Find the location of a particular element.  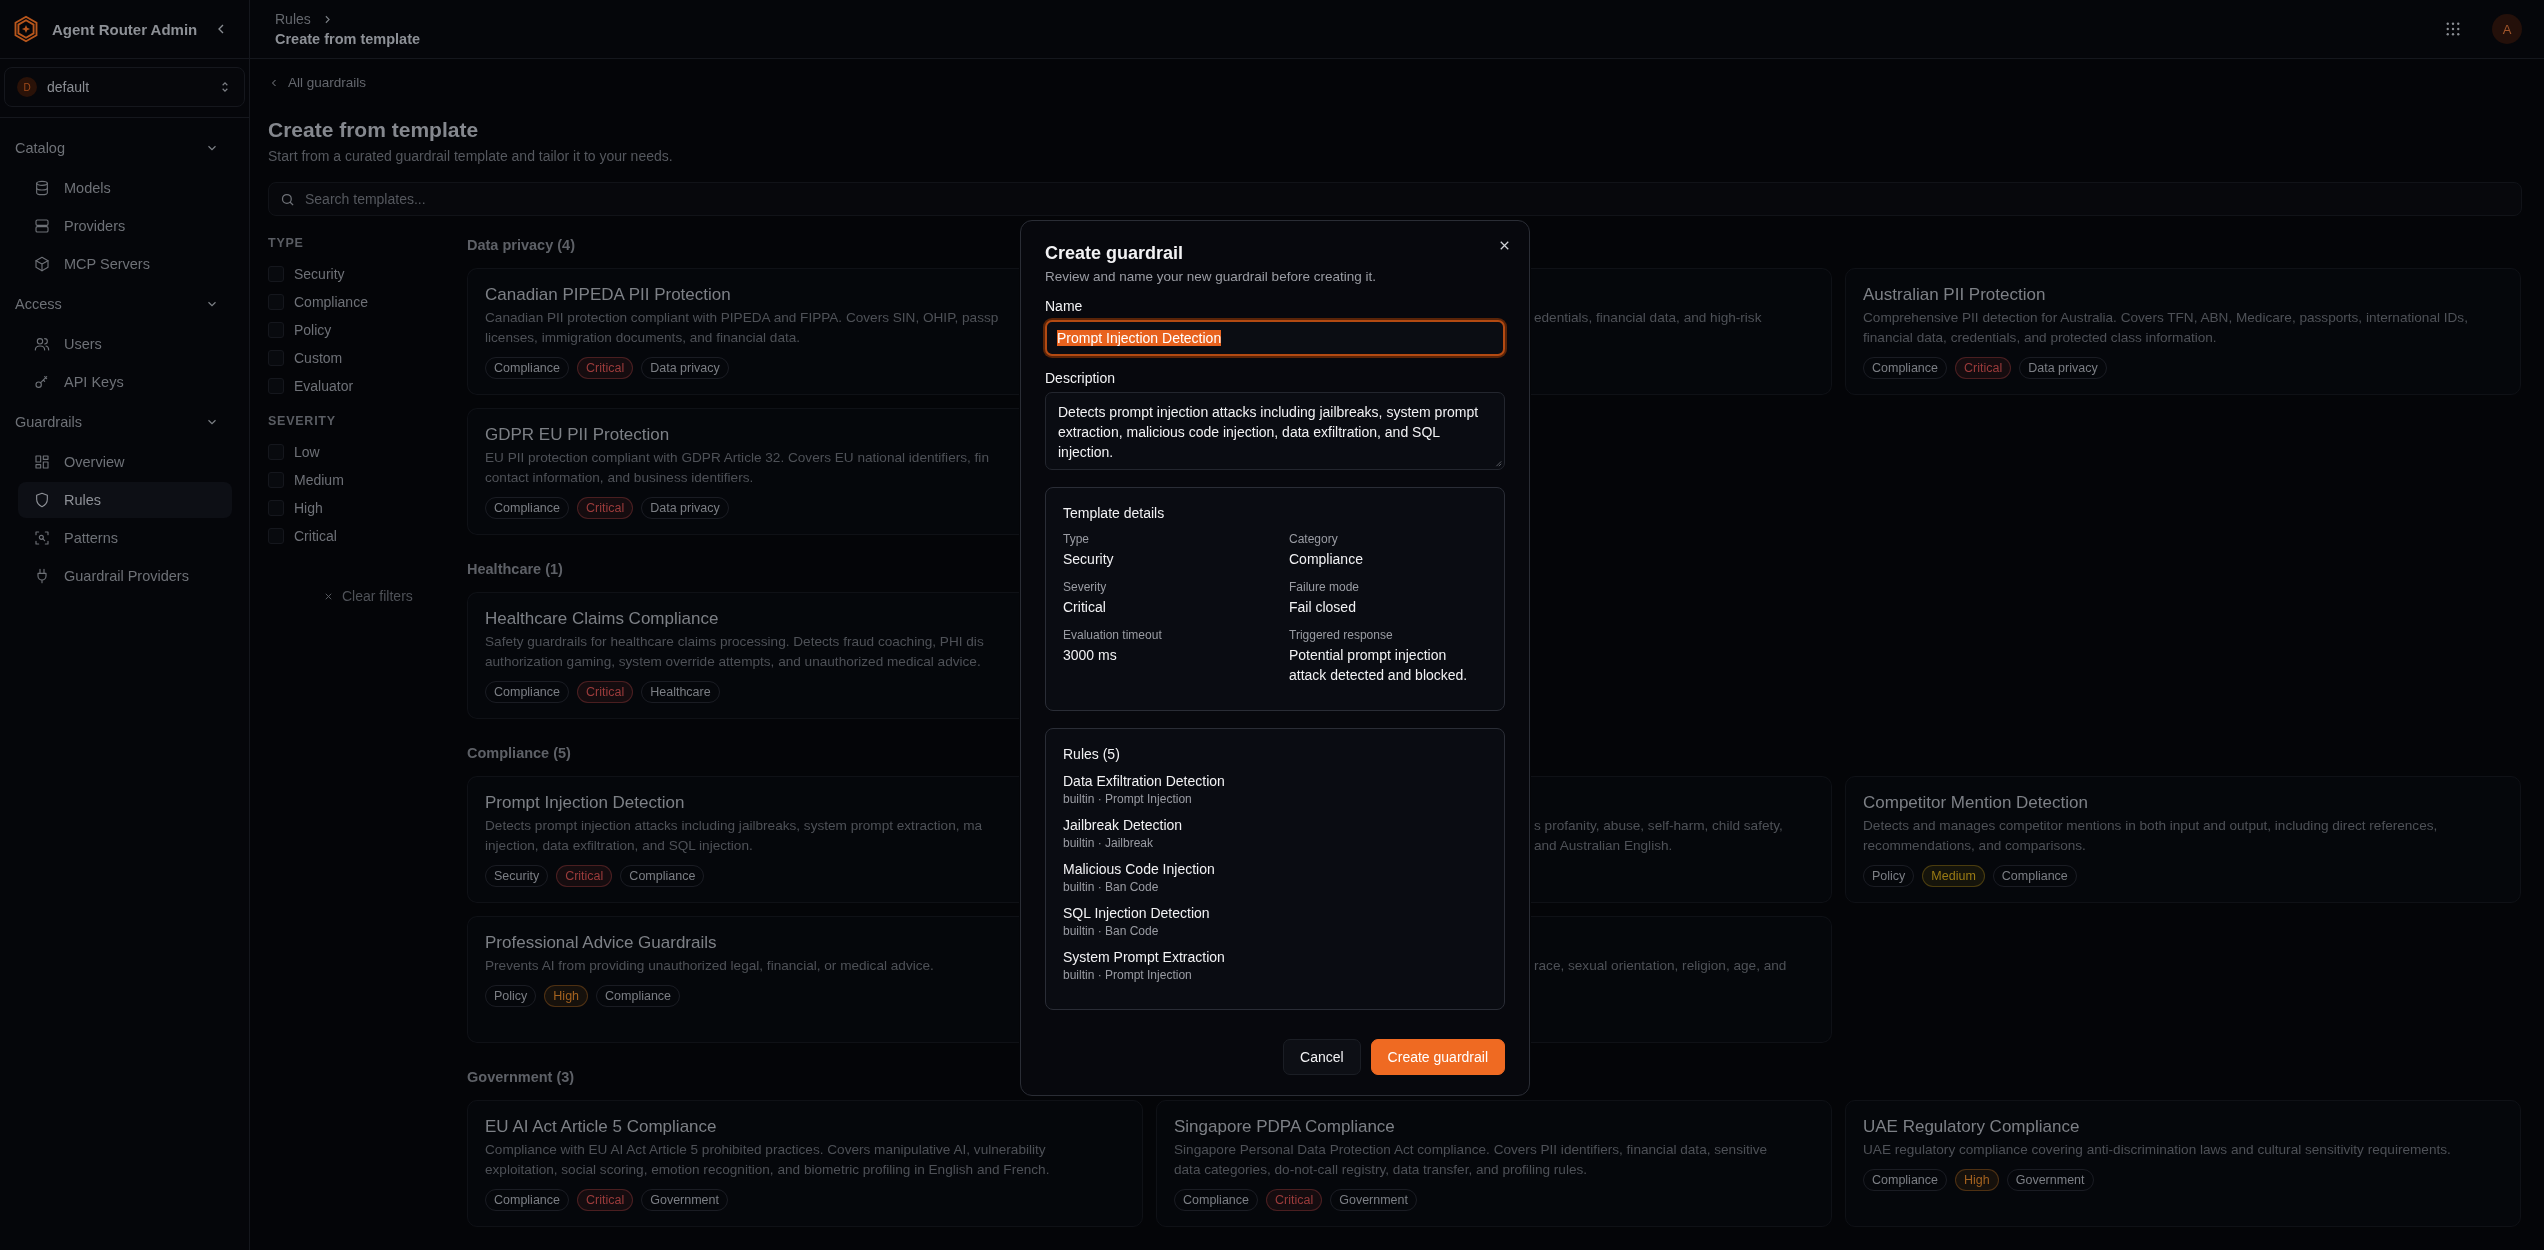

detail-label: Category is located at coordinates (1314, 539).